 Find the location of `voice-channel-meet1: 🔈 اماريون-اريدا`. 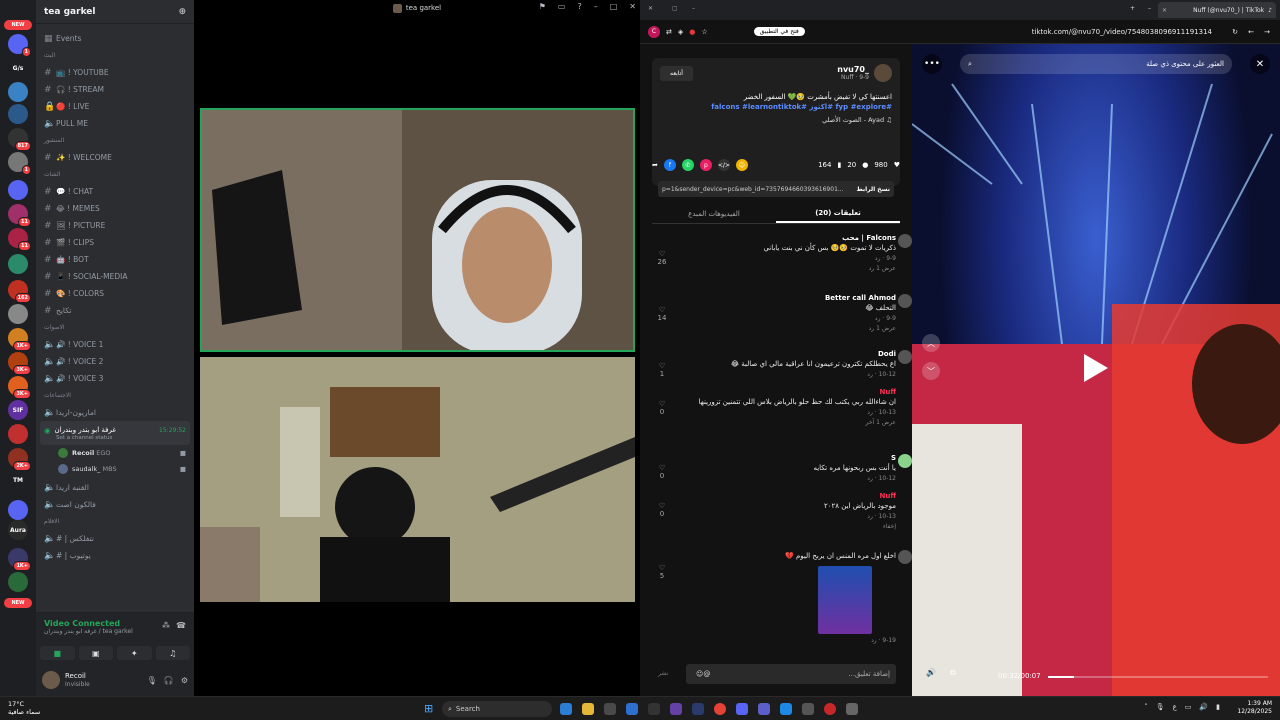

voice-channel-meet1: 🔈 اماريون-اريدا is located at coordinates (115, 412).